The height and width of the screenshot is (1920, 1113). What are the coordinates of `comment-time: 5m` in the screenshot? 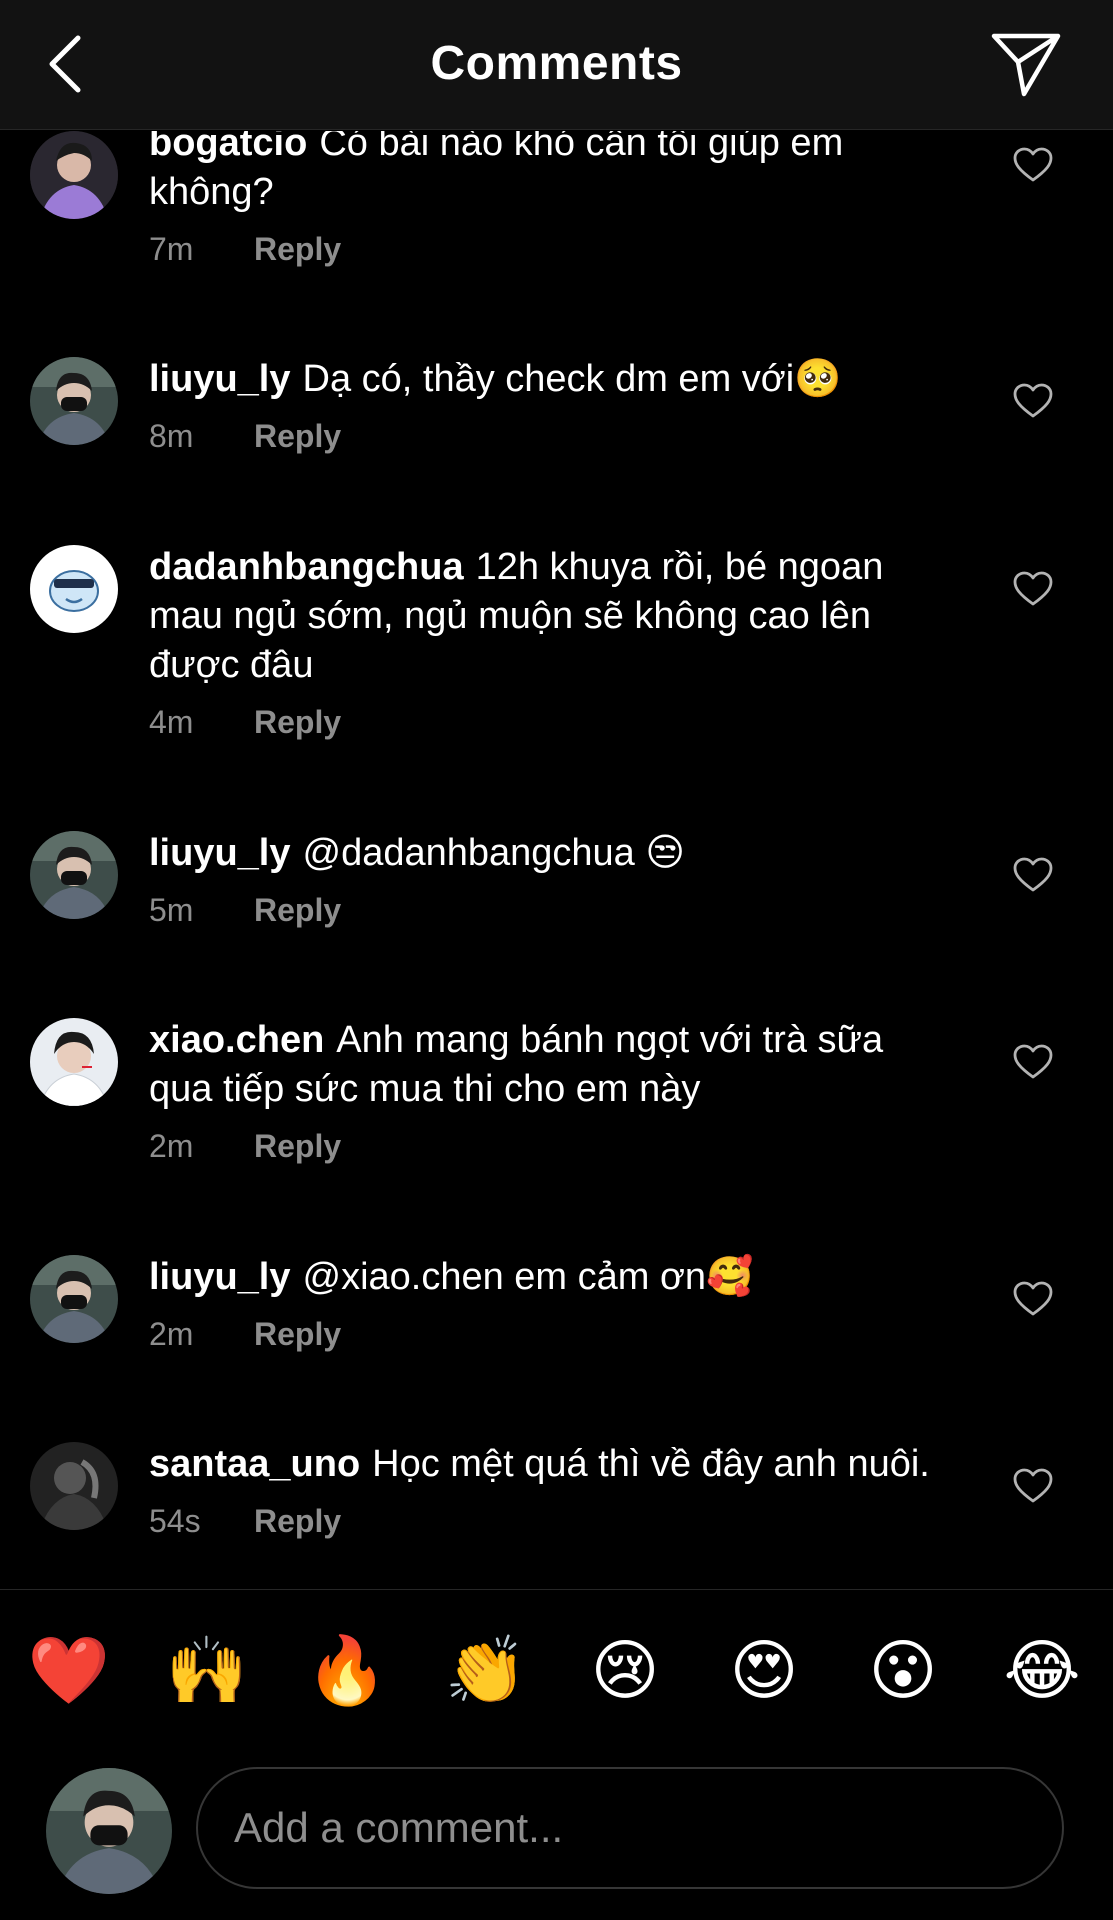 It's located at (171, 910).